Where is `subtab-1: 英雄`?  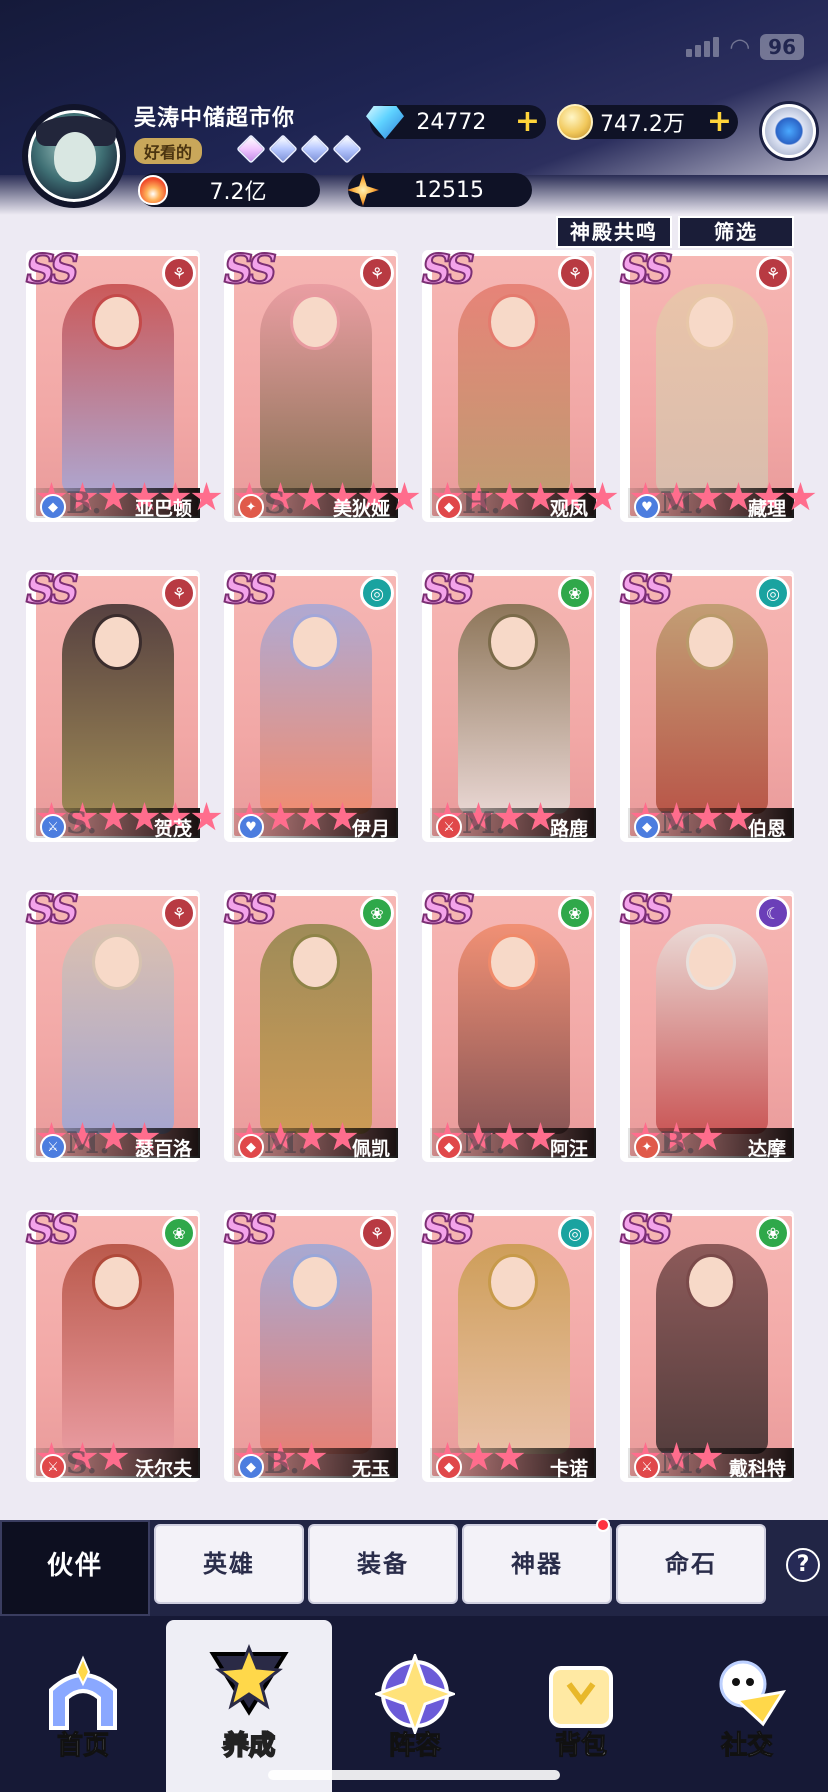 subtab-1: 英雄 is located at coordinates (229, 1564).